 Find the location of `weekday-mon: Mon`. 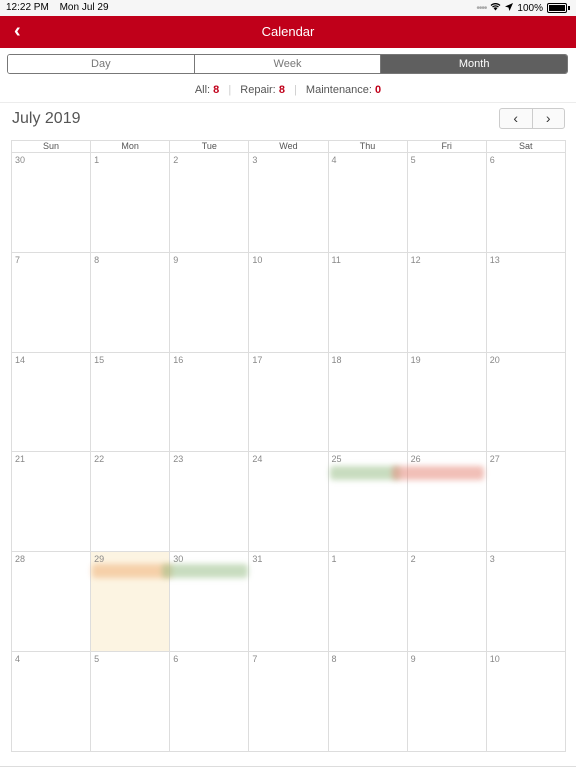

weekday-mon: Mon is located at coordinates (131, 147).